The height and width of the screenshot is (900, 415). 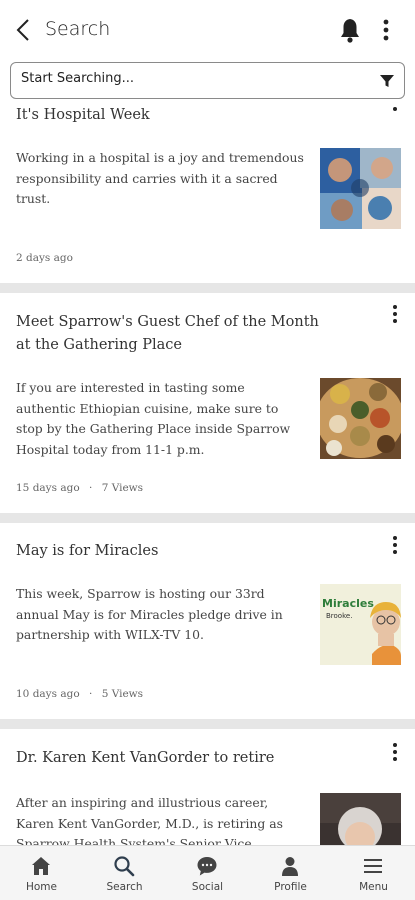 What do you see at coordinates (122, 488) in the screenshot?
I see `article-views: 7 Views` at bounding box center [122, 488].